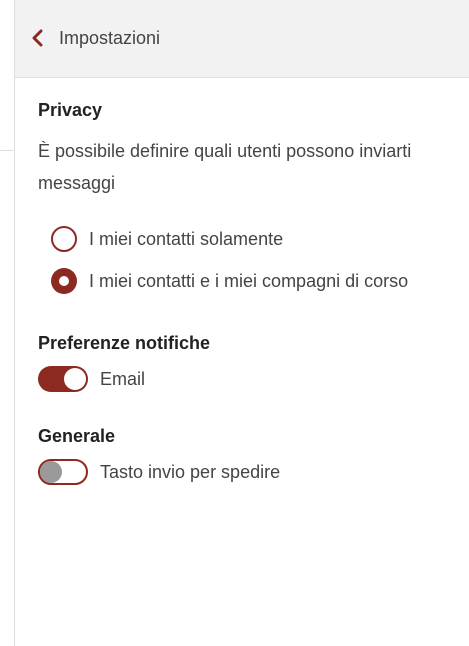 Image resolution: width=469 pixels, height=646 pixels. What do you see at coordinates (7, 150) in the screenshot?
I see `divider-stub` at bounding box center [7, 150].